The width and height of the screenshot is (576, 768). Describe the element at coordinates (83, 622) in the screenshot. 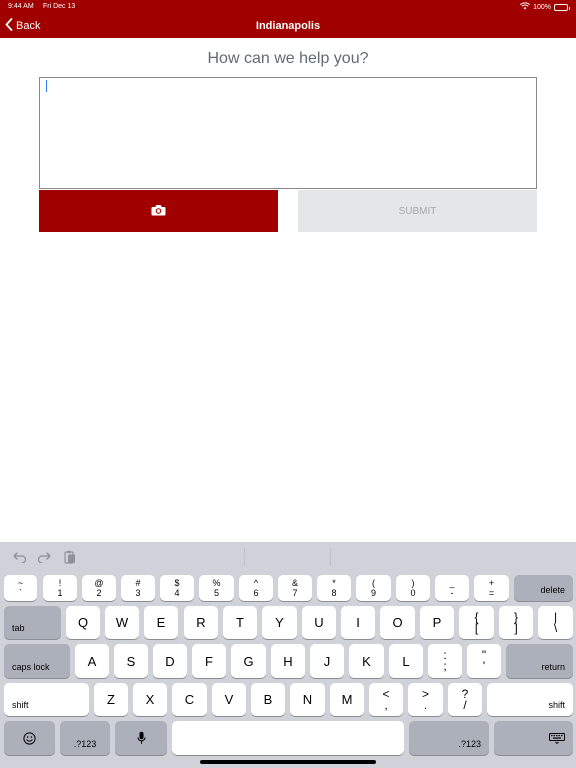

I see `key-q: Q` at that location.